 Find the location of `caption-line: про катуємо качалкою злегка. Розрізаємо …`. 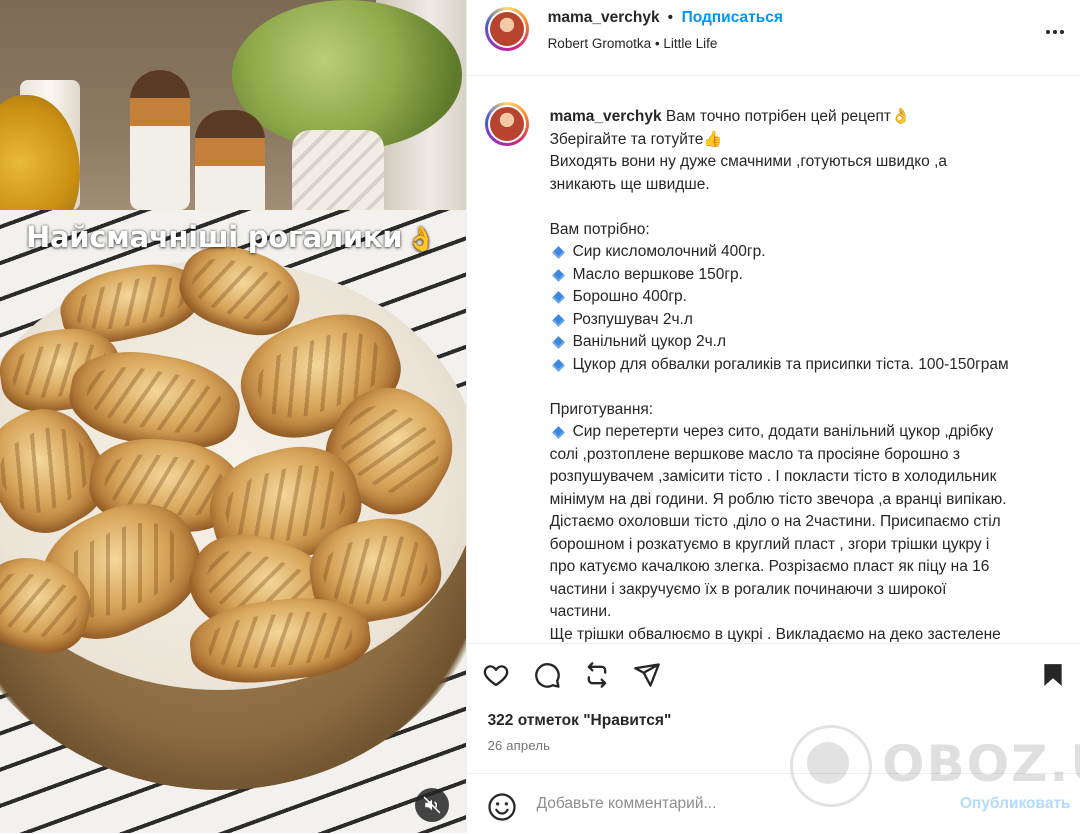

caption-line: про катуємо качалкою злегка. Розрізаємо … is located at coordinates (769, 566).